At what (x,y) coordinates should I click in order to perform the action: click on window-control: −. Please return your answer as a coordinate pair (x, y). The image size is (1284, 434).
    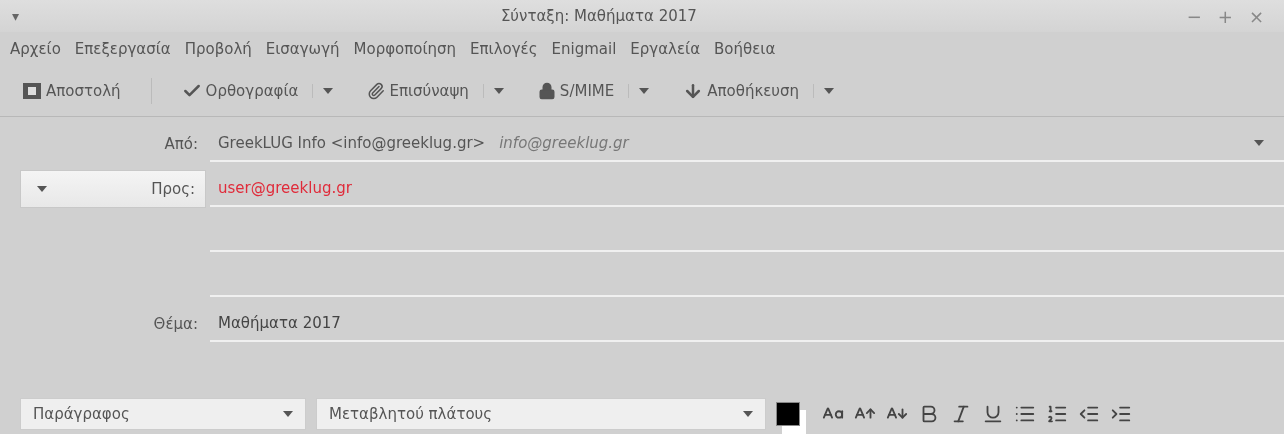
    Looking at the image, I should click on (1194, 16).